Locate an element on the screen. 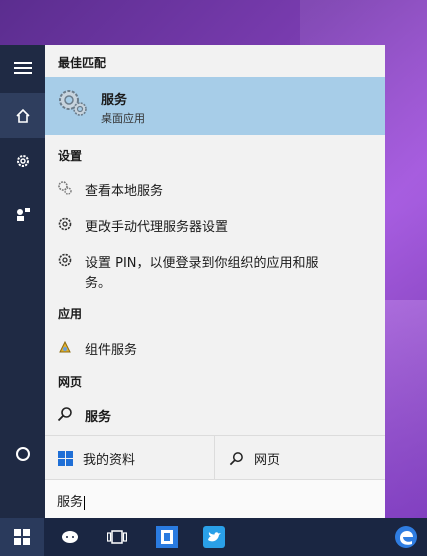 This screenshot has width=427, height=556. start-button is located at coordinates (22, 537).